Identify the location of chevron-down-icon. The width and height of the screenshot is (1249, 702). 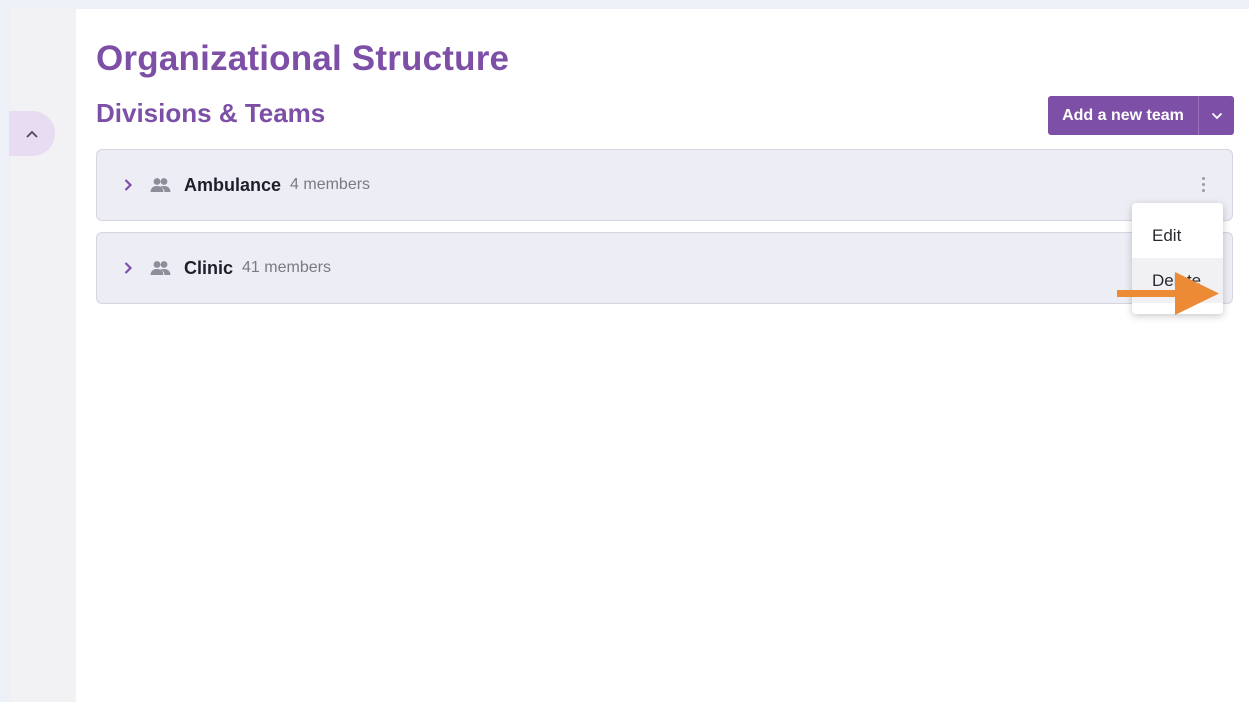
(1216, 115).